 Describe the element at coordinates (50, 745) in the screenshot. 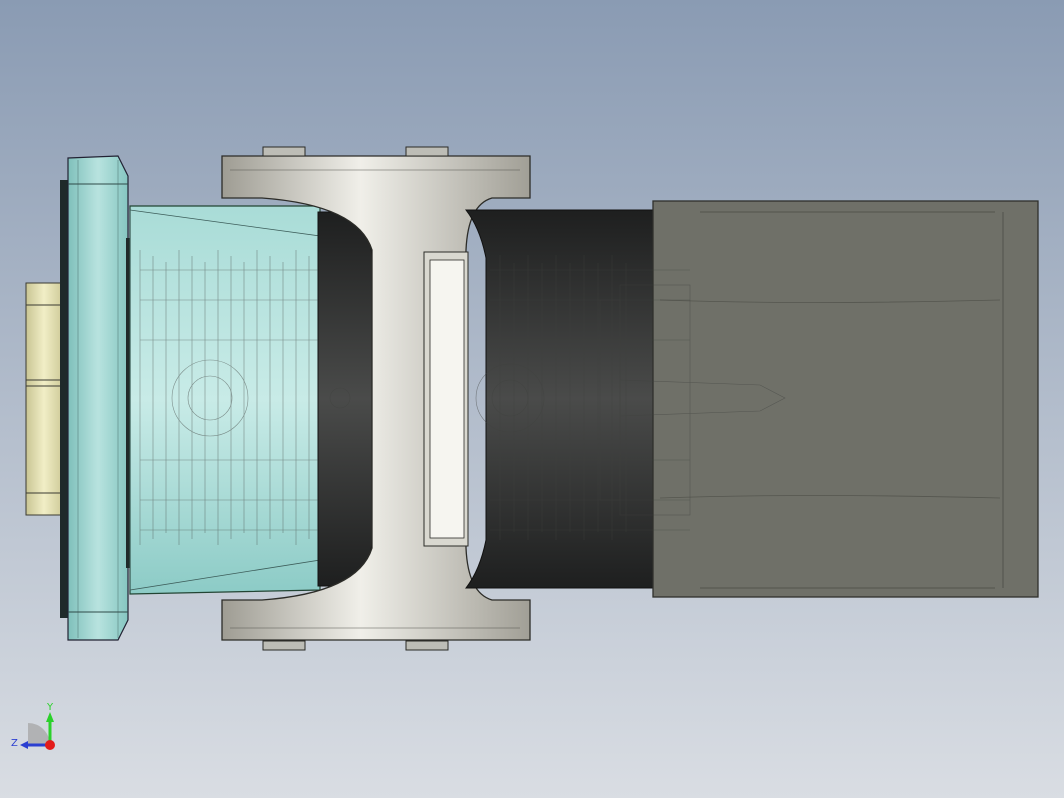

I see `origin-point` at that location.